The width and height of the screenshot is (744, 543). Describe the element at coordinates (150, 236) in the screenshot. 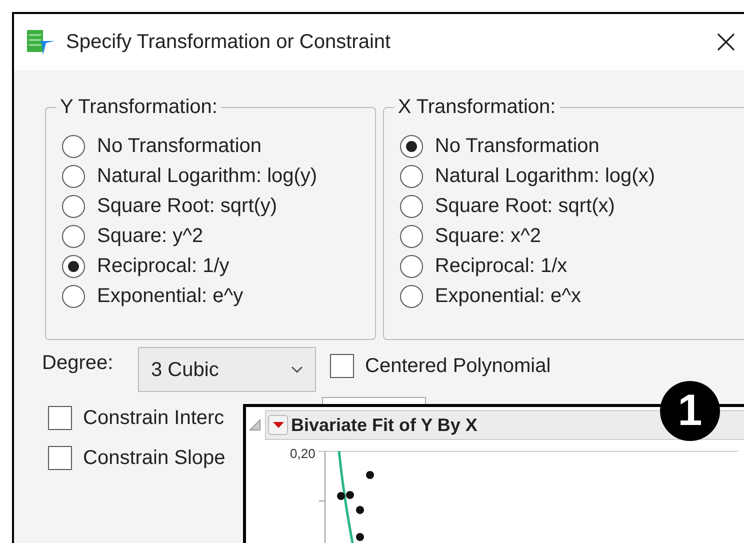

I see `option-label: Square: y^2` at that location.